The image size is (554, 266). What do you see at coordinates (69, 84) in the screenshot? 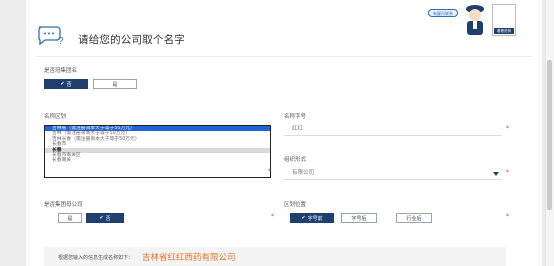
I see `is-group-no-label: 否` at bounding box center [69, 84].